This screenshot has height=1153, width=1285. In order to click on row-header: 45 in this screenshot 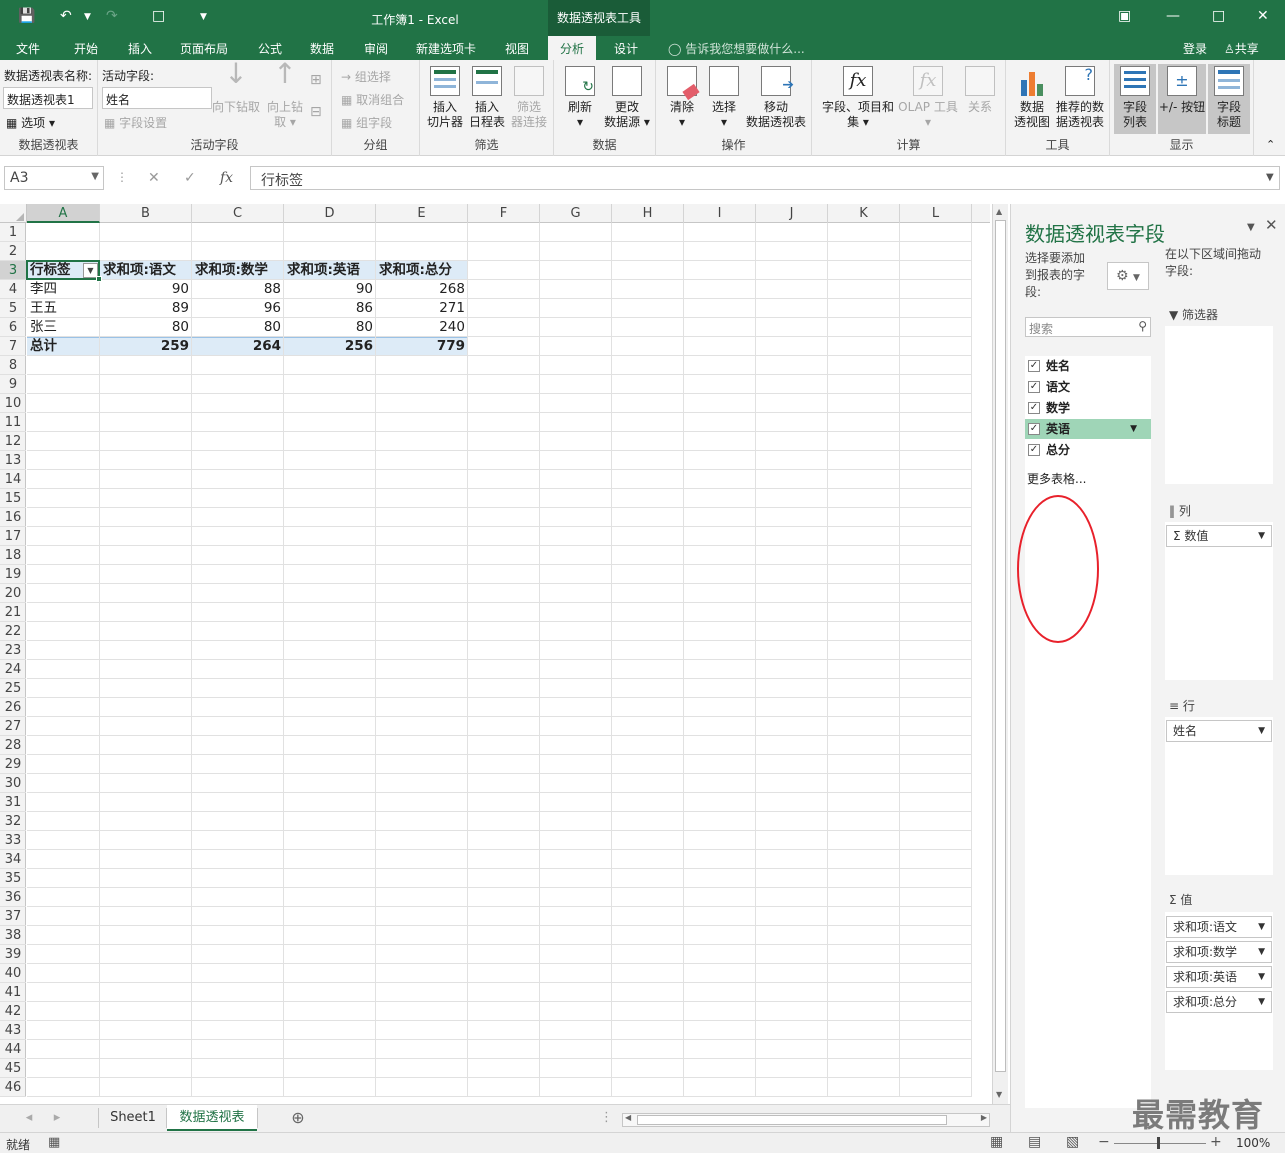, I will do `click(13, 1068)`.